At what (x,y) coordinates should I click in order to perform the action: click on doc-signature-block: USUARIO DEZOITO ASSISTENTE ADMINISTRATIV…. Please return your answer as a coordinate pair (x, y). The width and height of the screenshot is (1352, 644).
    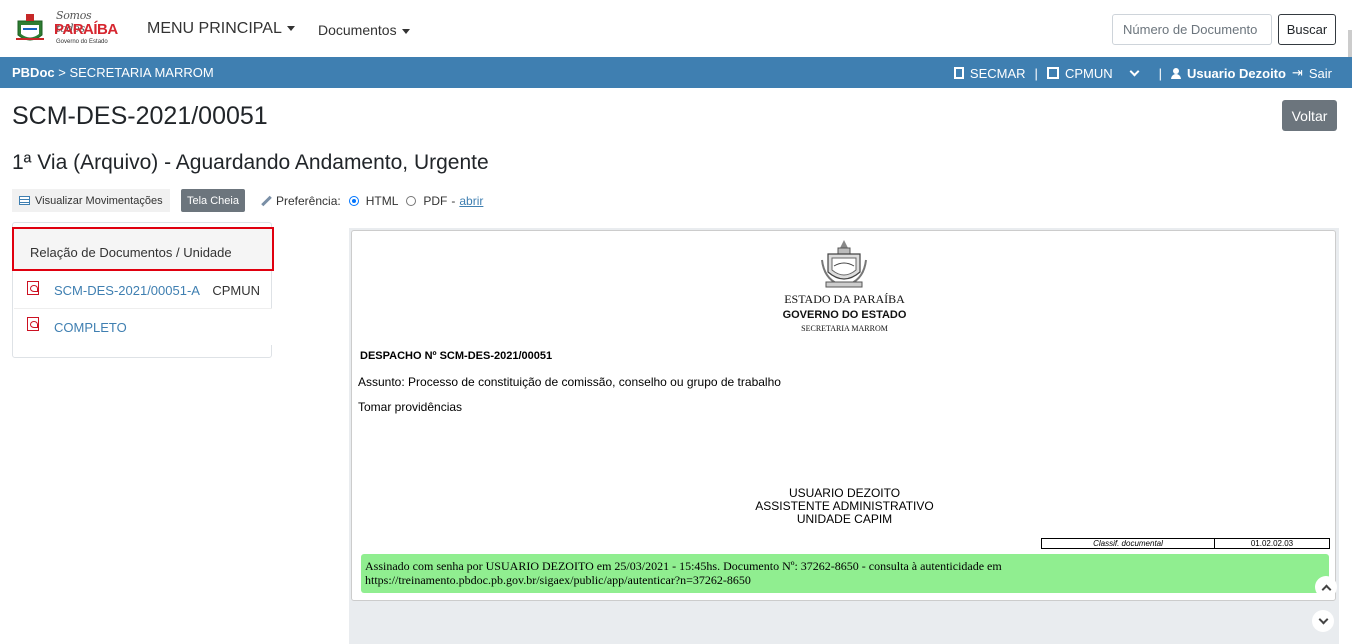
    Looking at the image, I should click on (844, 506).